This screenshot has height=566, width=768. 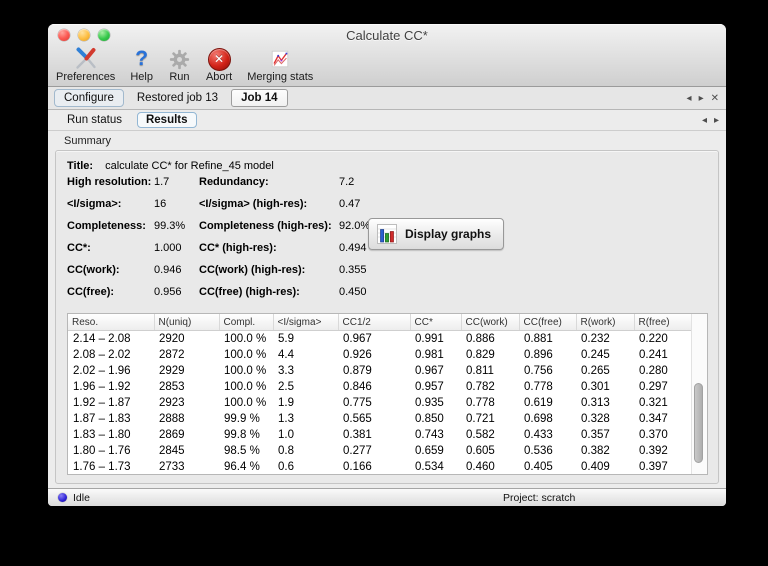 What do you see at coordinates (373, 323) in the screenshot?
I see `column-header: CC1/2` at bounding box center [373, 323].